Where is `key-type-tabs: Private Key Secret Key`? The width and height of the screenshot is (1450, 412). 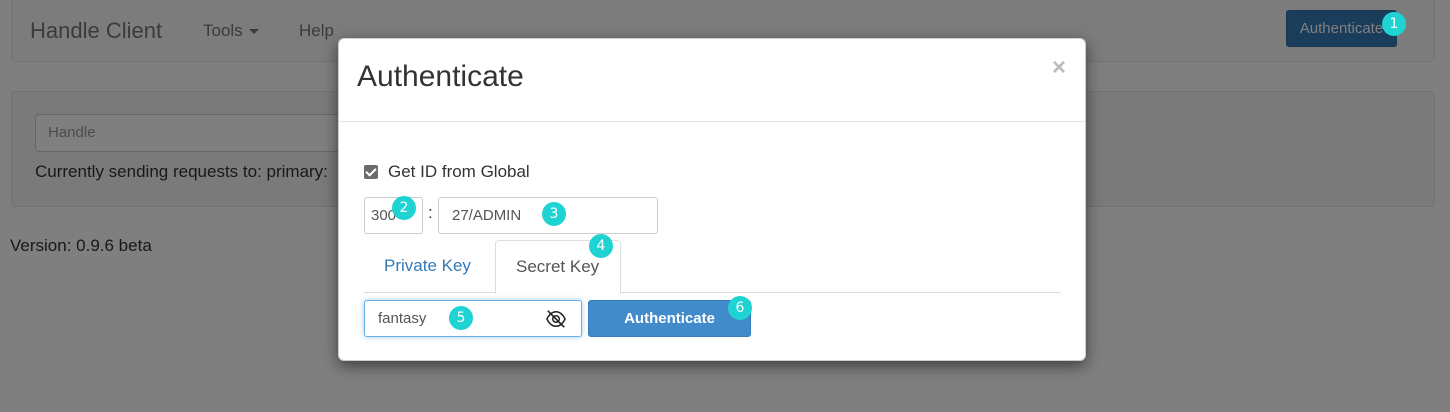
key-type-tabs: Private Key Secret Key is located at coordinates (712, 267).